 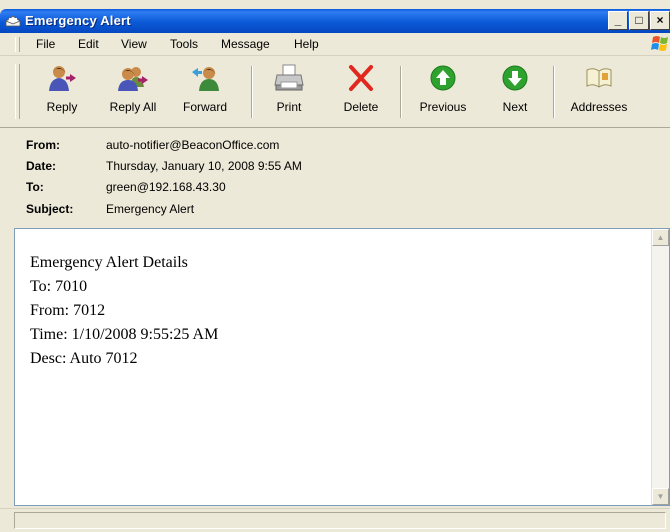 What do you see at coordinates (599, 78) in the screenshot?
I see `address-book-icon` at bounding box center [599, 78].